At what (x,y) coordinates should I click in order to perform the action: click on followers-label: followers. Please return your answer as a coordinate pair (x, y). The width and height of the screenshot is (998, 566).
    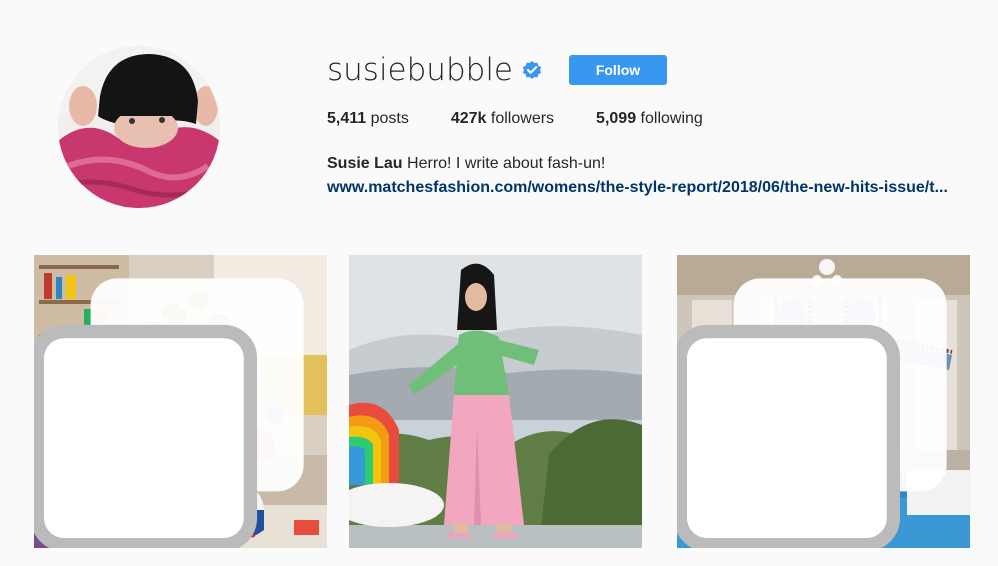
    Looking at the image, I should click on (522, 118).